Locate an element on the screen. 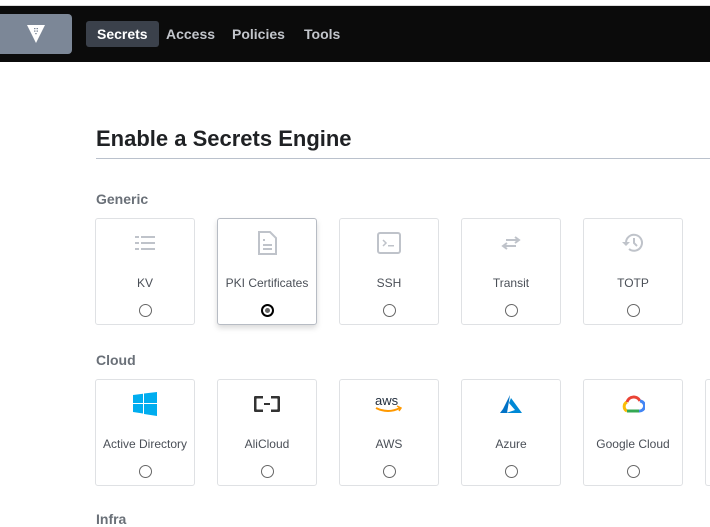 The width and height of the screenshot is (710, 527). list-icon is located at coordinates (145, 243).